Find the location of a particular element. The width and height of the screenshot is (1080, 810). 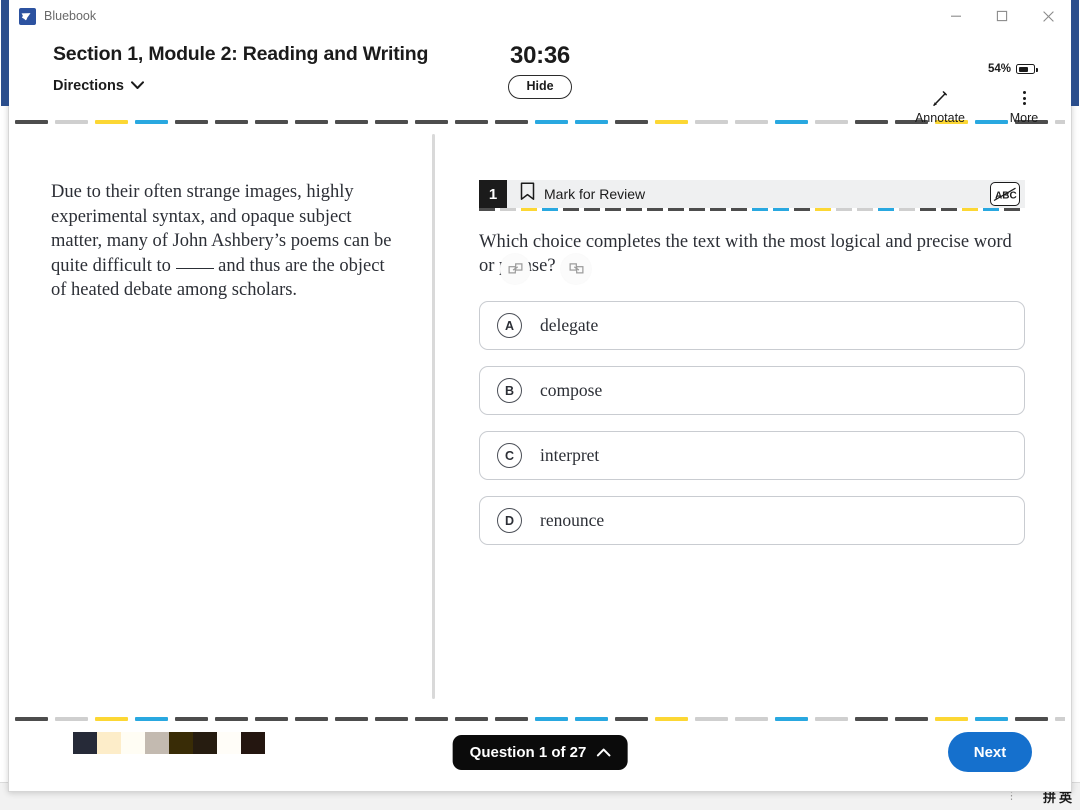

more-button: More is located at coordinates (1024, 106).